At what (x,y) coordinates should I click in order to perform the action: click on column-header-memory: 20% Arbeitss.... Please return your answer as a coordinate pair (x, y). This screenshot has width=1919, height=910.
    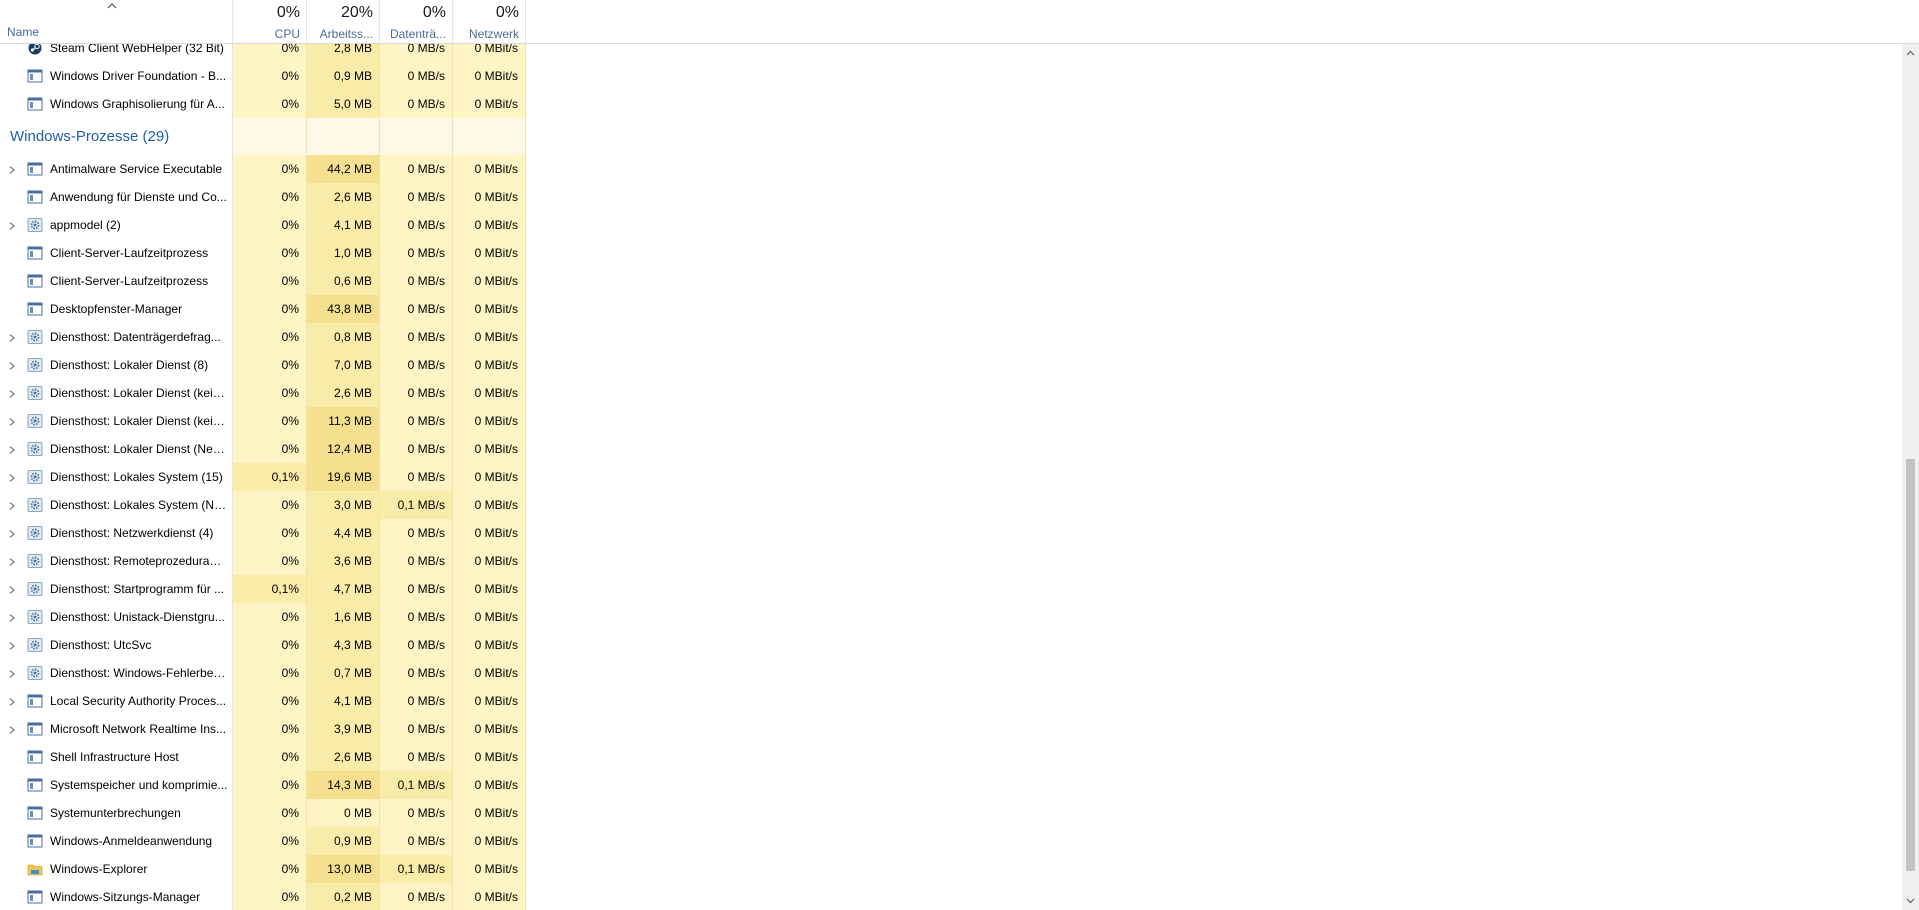
    Looking at the image, I should click on (343, 22).